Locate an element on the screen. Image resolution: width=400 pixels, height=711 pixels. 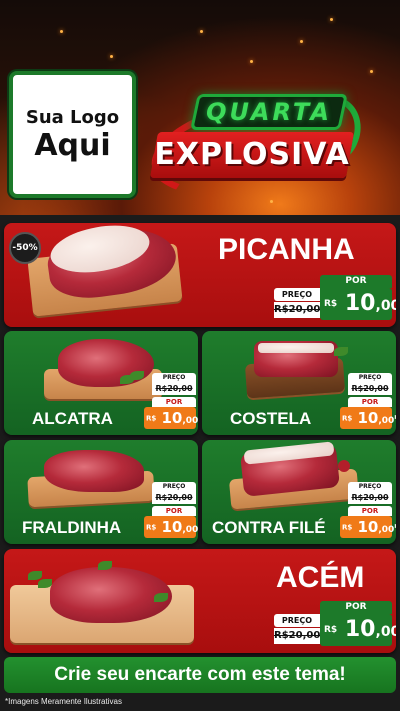
product-name: FRALDINHA is located at coordinates (72, 527).